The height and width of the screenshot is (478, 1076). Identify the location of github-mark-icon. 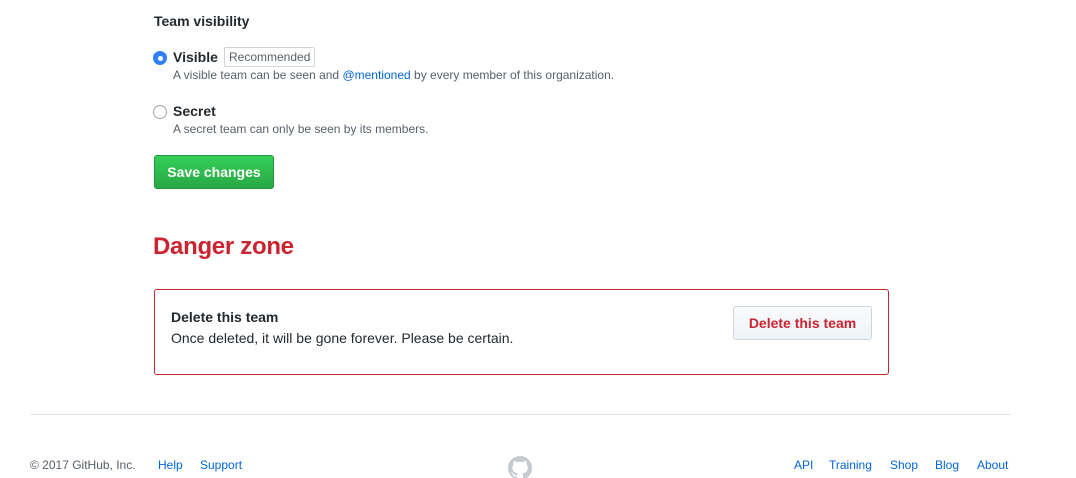
(520, 467).